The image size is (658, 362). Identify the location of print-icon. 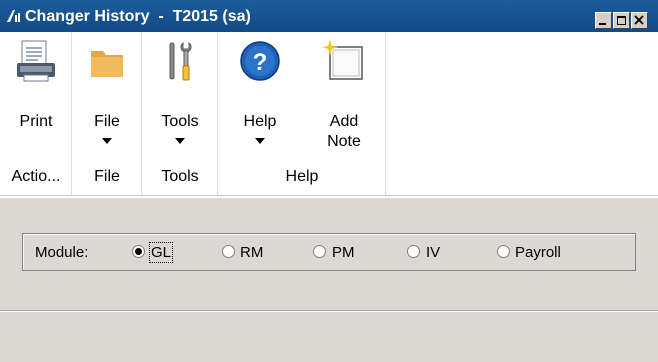
(36, 61).